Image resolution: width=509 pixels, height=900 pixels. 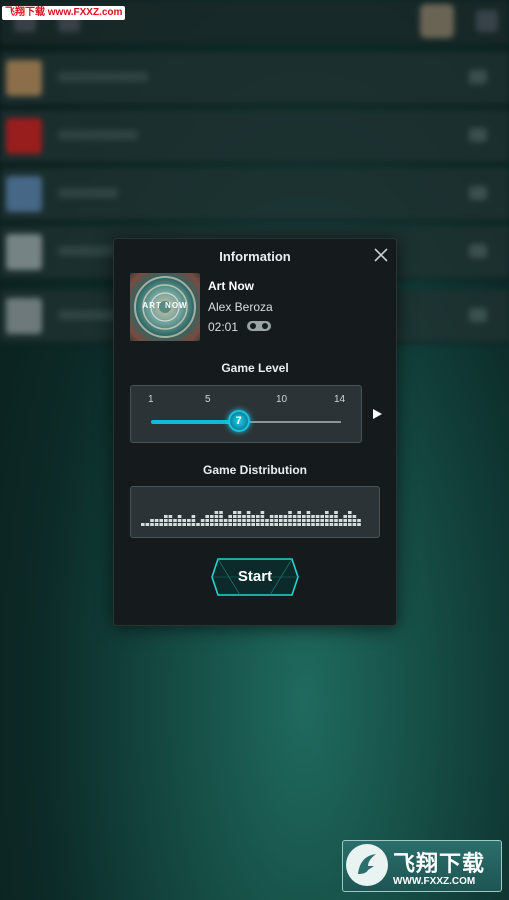 What do you see at coordinates (151, 399) in the screenshot?
I see `tick-label: 1` at bounding box center [151, 399].